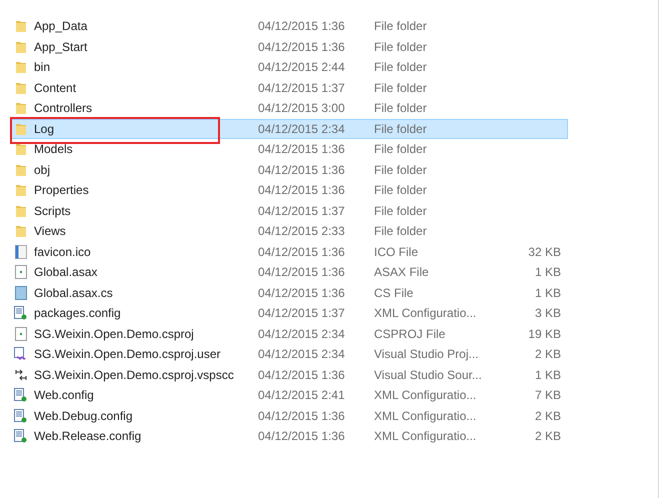 This screenshot has height=498, width=659. I want to click on file-name: Web.Release.config, so click(88, 437).